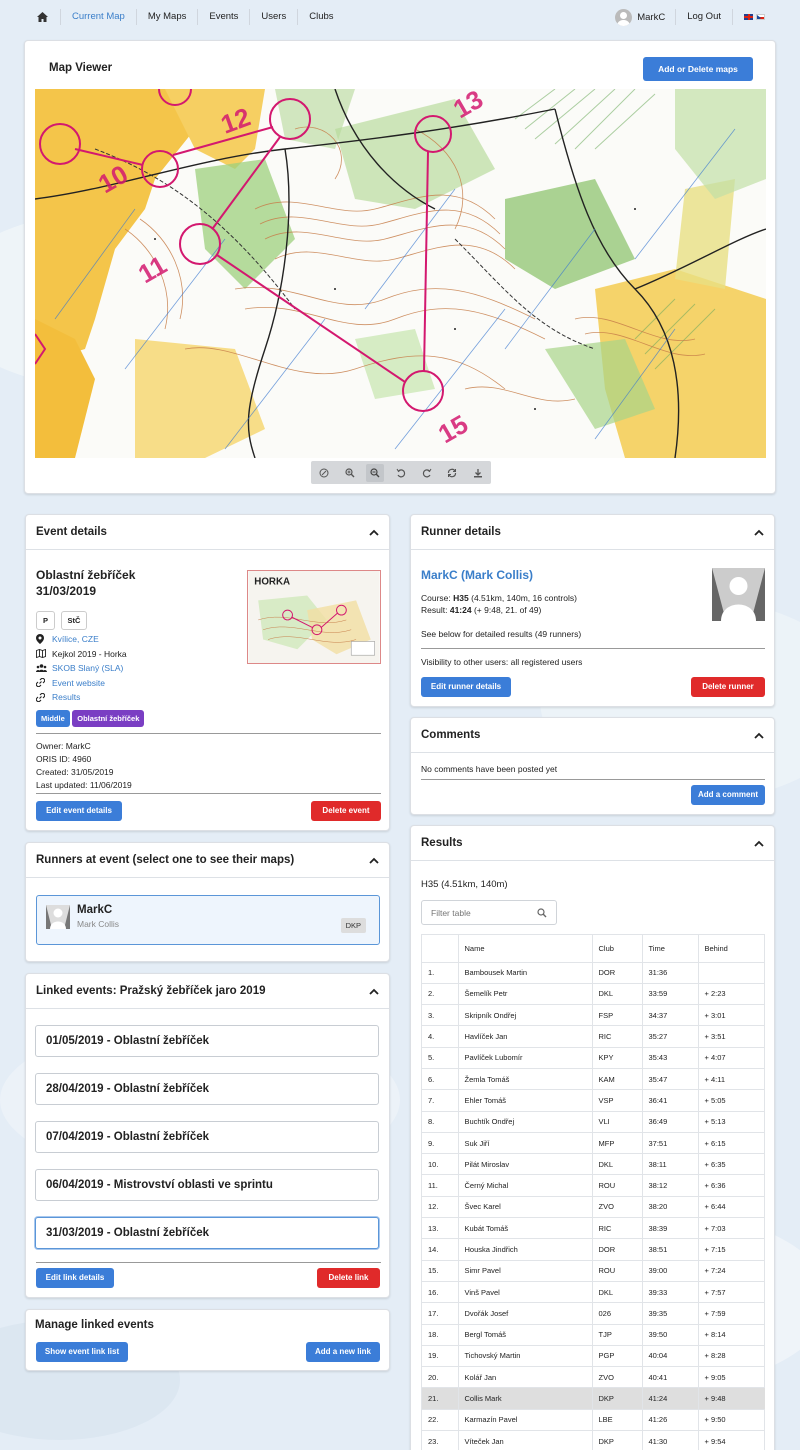 The image size is (800, 1450). Describe the element at coordinates (477, 575) in the screenshot. I see `runner-name-link: MarkC (Mark Collis)` at that location.